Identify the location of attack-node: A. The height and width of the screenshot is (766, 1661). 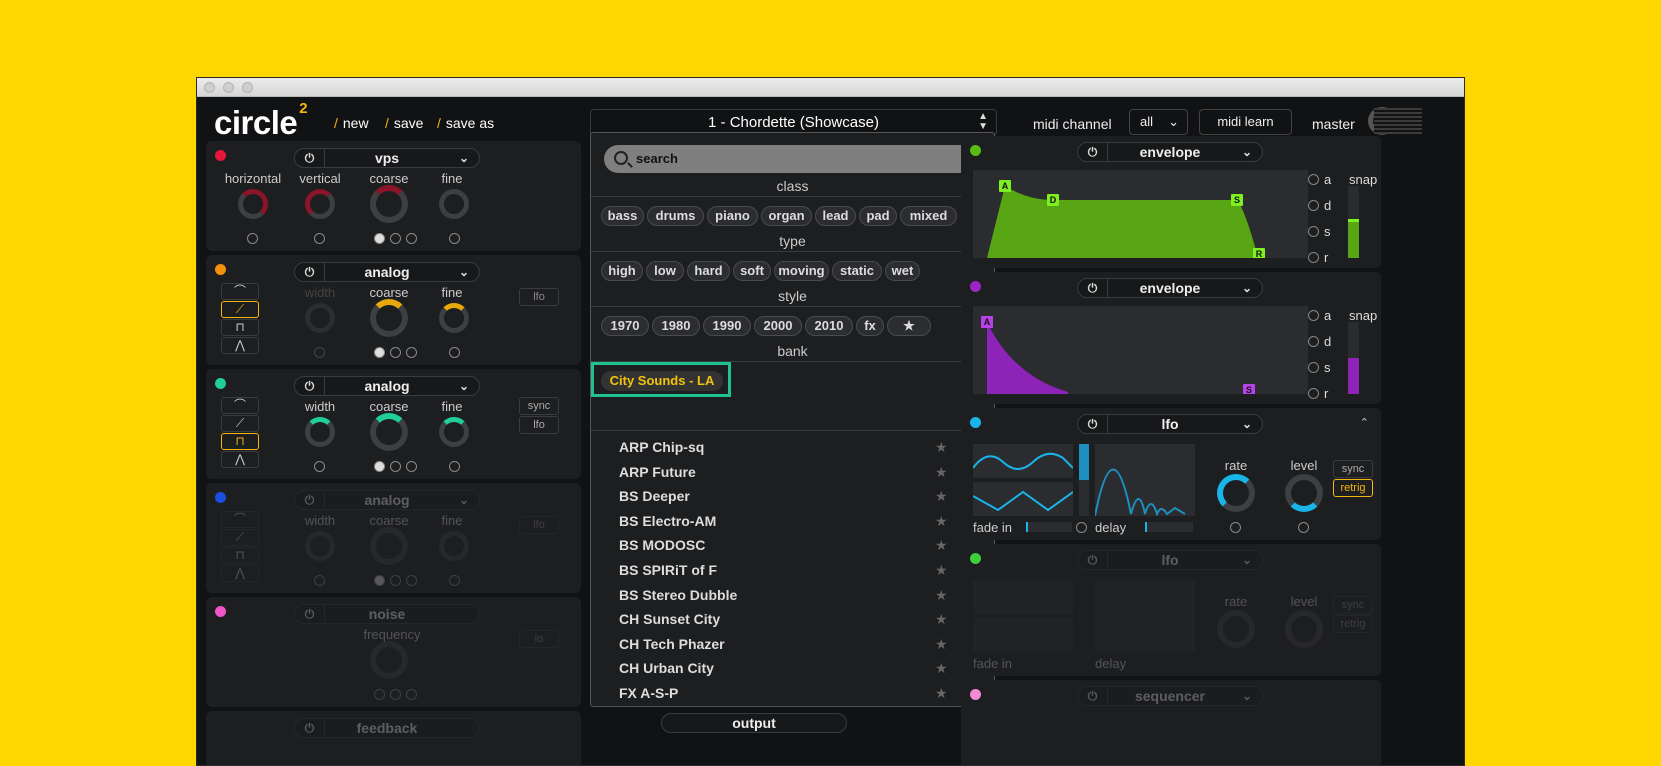
(1005, 186).